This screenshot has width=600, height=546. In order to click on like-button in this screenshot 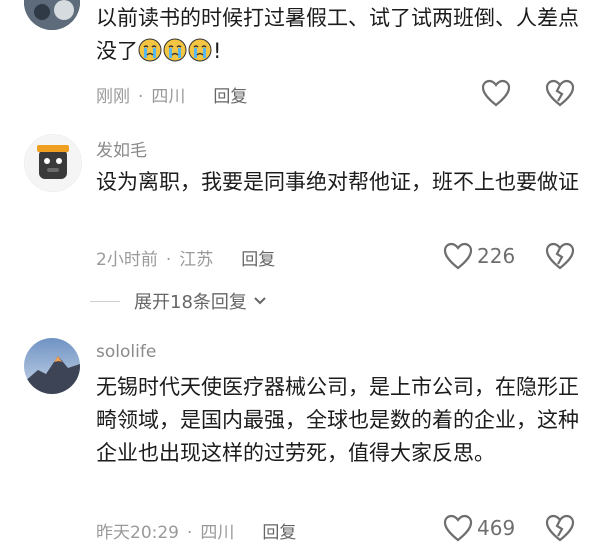, I will do `click(496, 93)`.